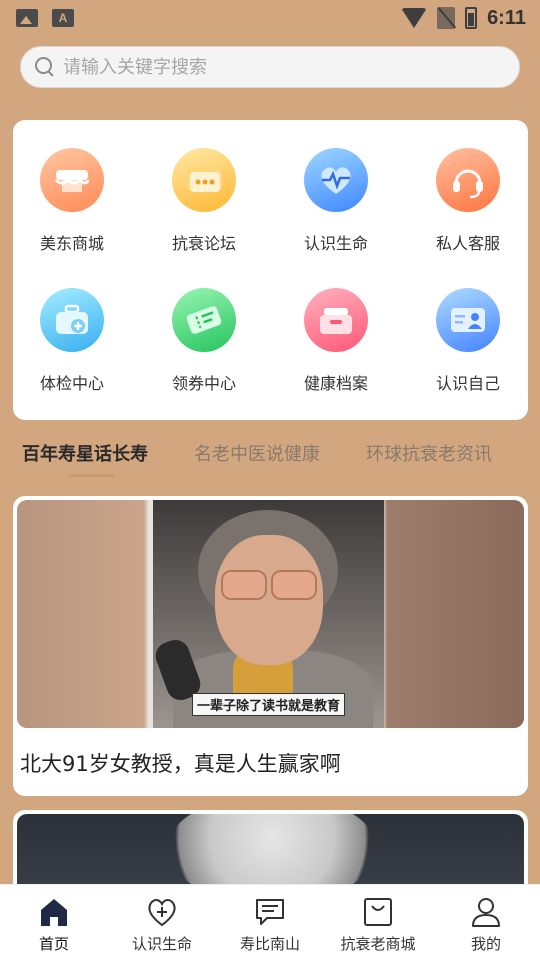 The image size is (540, 960). Describe the element at coordinates (446, 18) in the screenshot. I see `no-sim-icon` at that location.